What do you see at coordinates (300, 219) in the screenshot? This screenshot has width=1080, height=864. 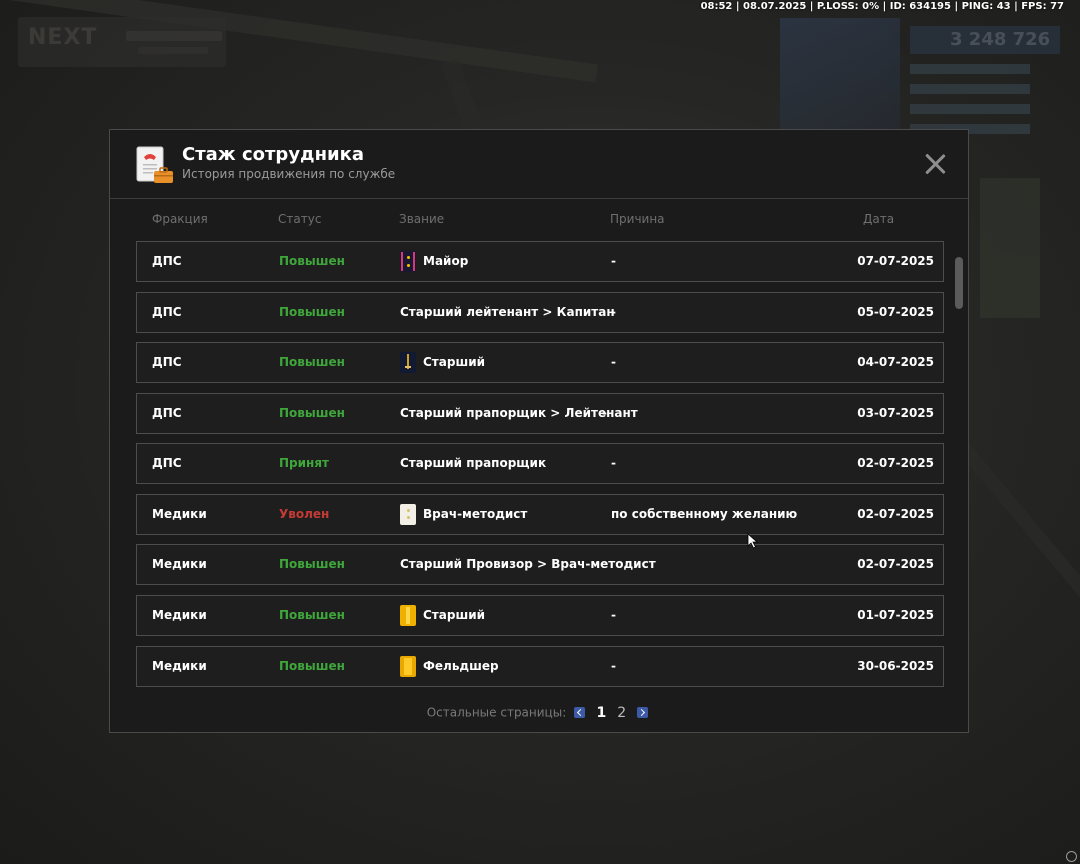 I see `column-header-status: Статус` at bounding box center [300, 219].